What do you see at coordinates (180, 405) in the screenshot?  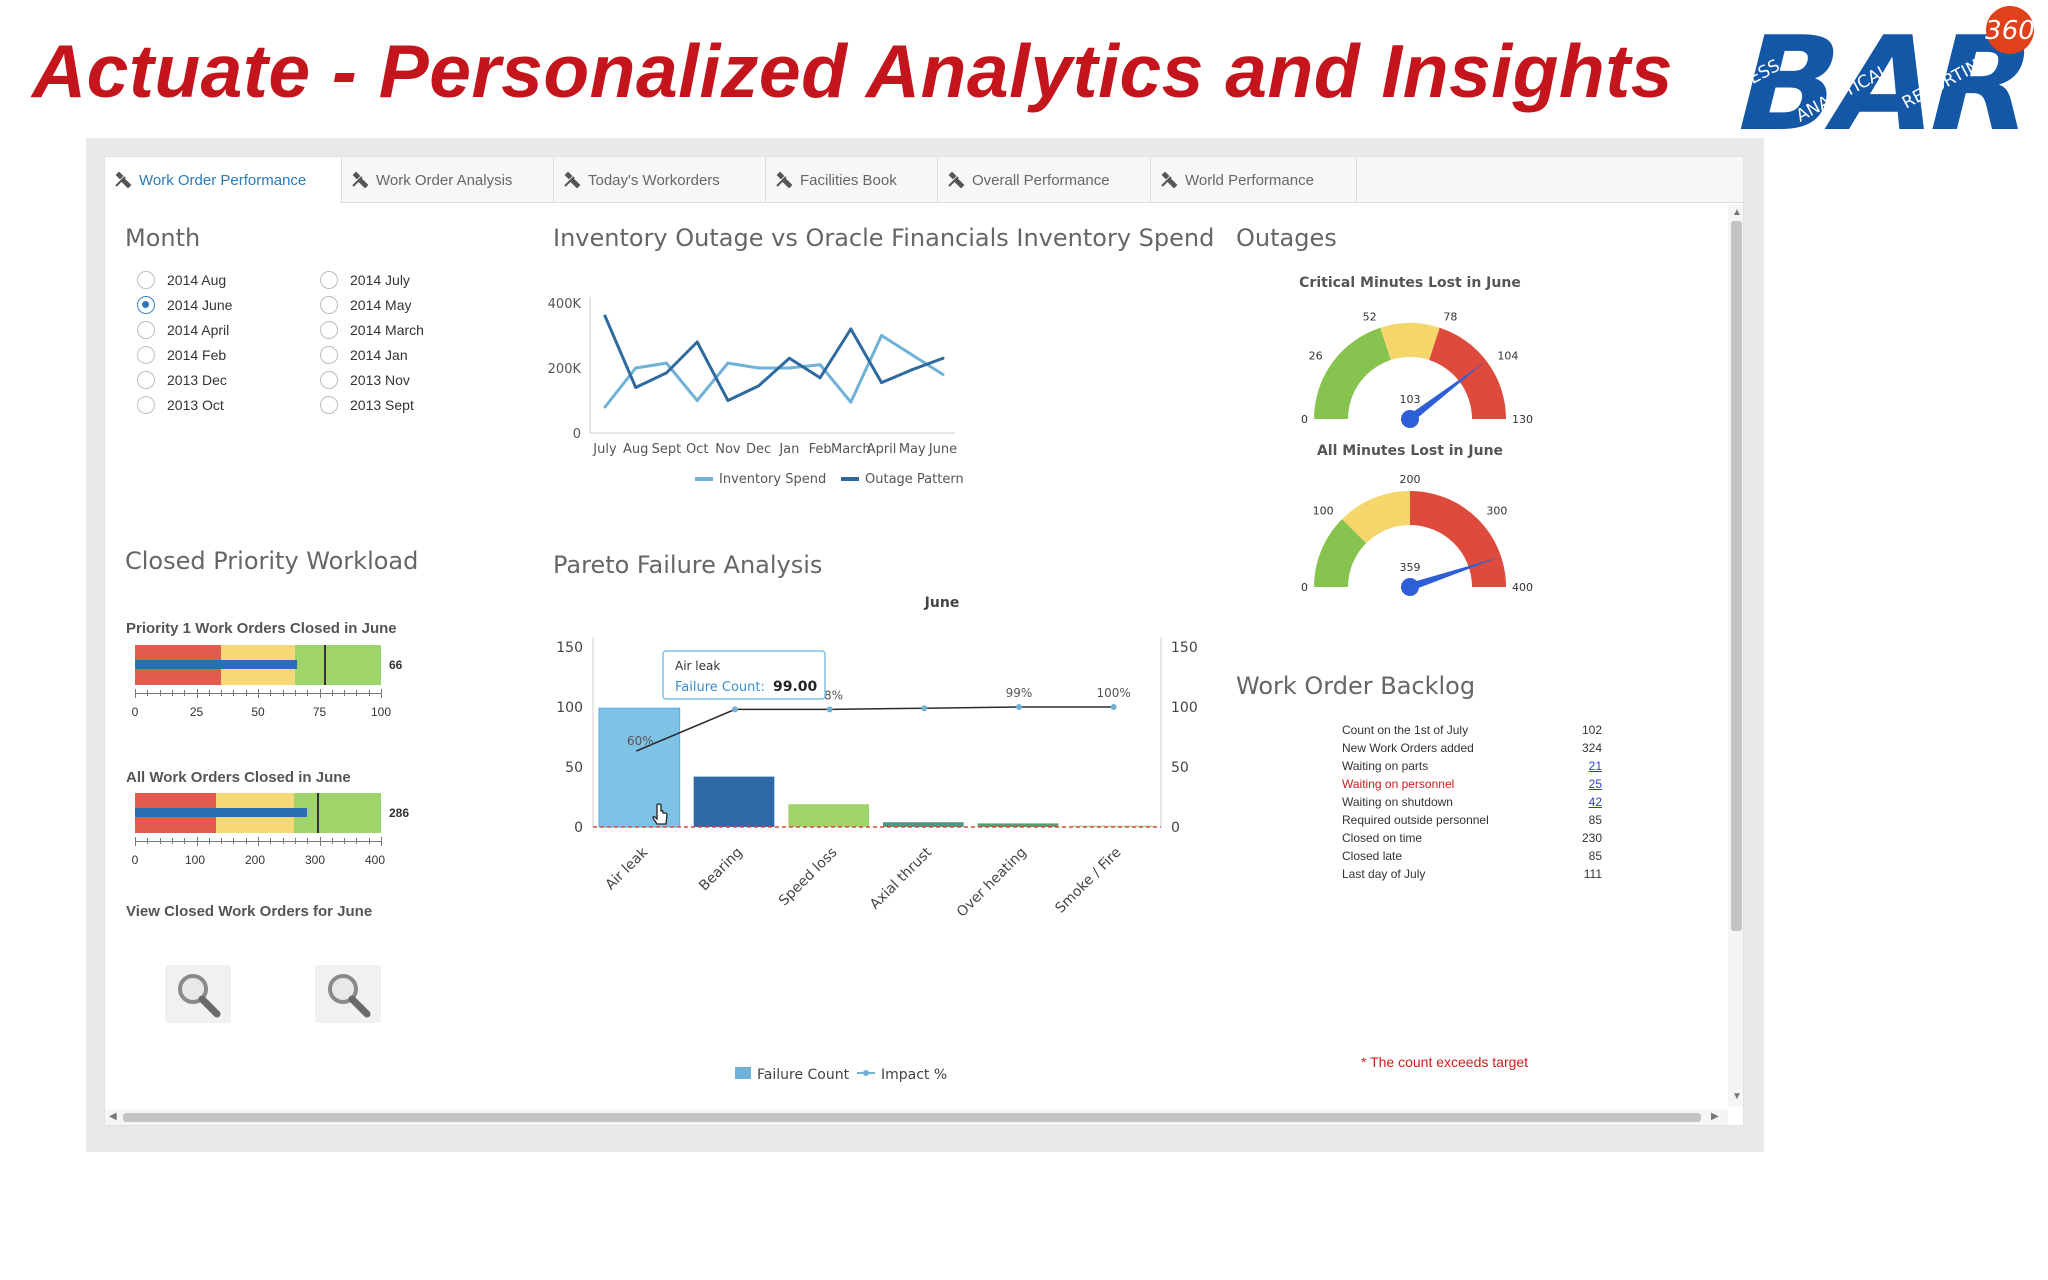 I see `month-option-2013-oct: 2013 Oct` at bounding box center [180, 405].